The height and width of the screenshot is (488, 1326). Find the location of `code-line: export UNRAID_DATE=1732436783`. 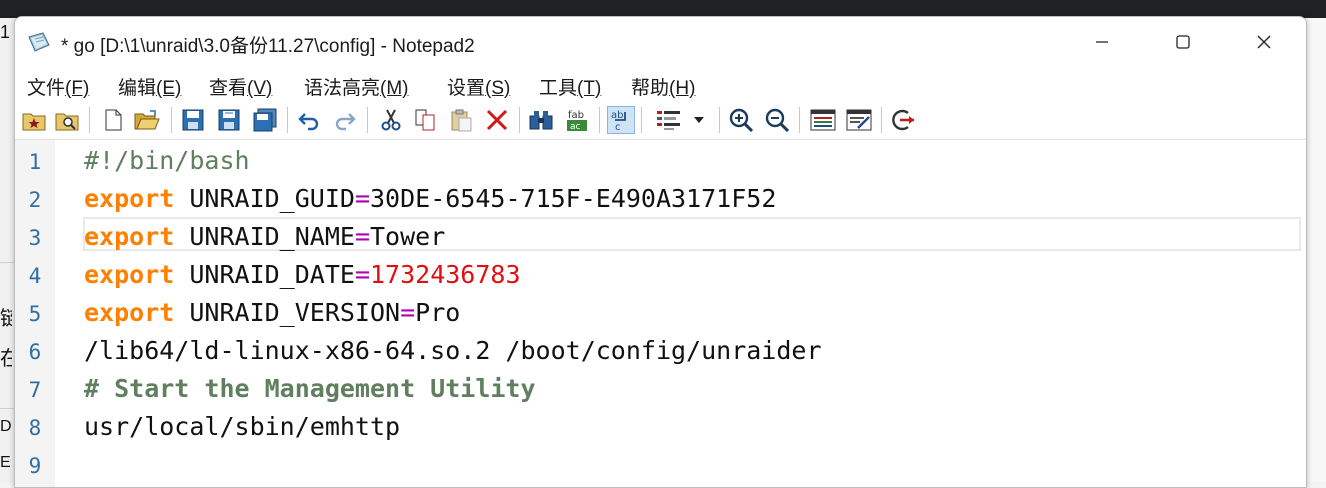

code-line: export UNRAID_DATE=1732436783 is located at coordinates (302, 275).